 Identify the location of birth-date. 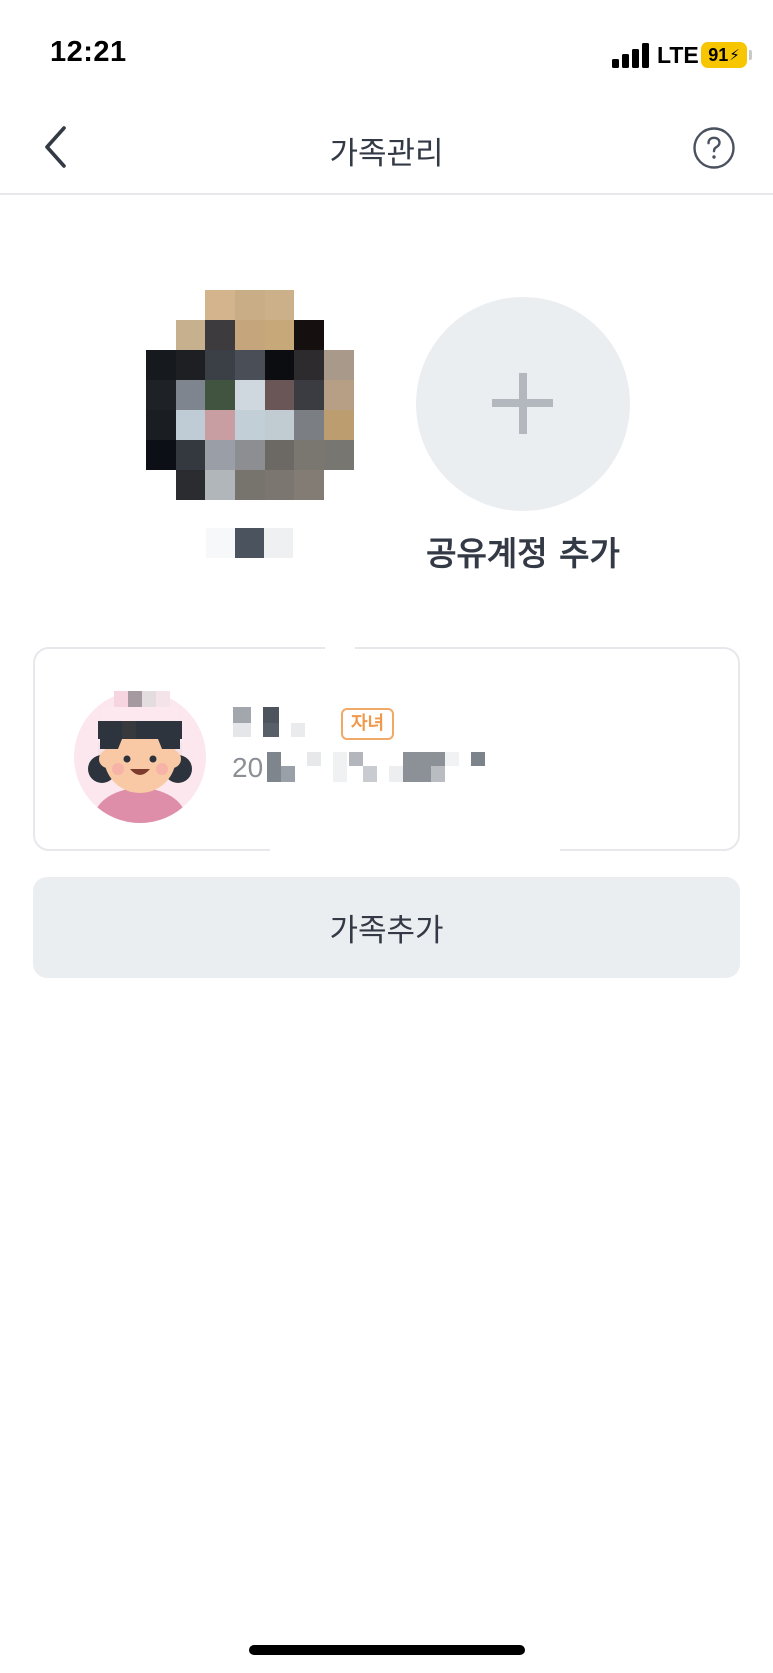
(387, 767).